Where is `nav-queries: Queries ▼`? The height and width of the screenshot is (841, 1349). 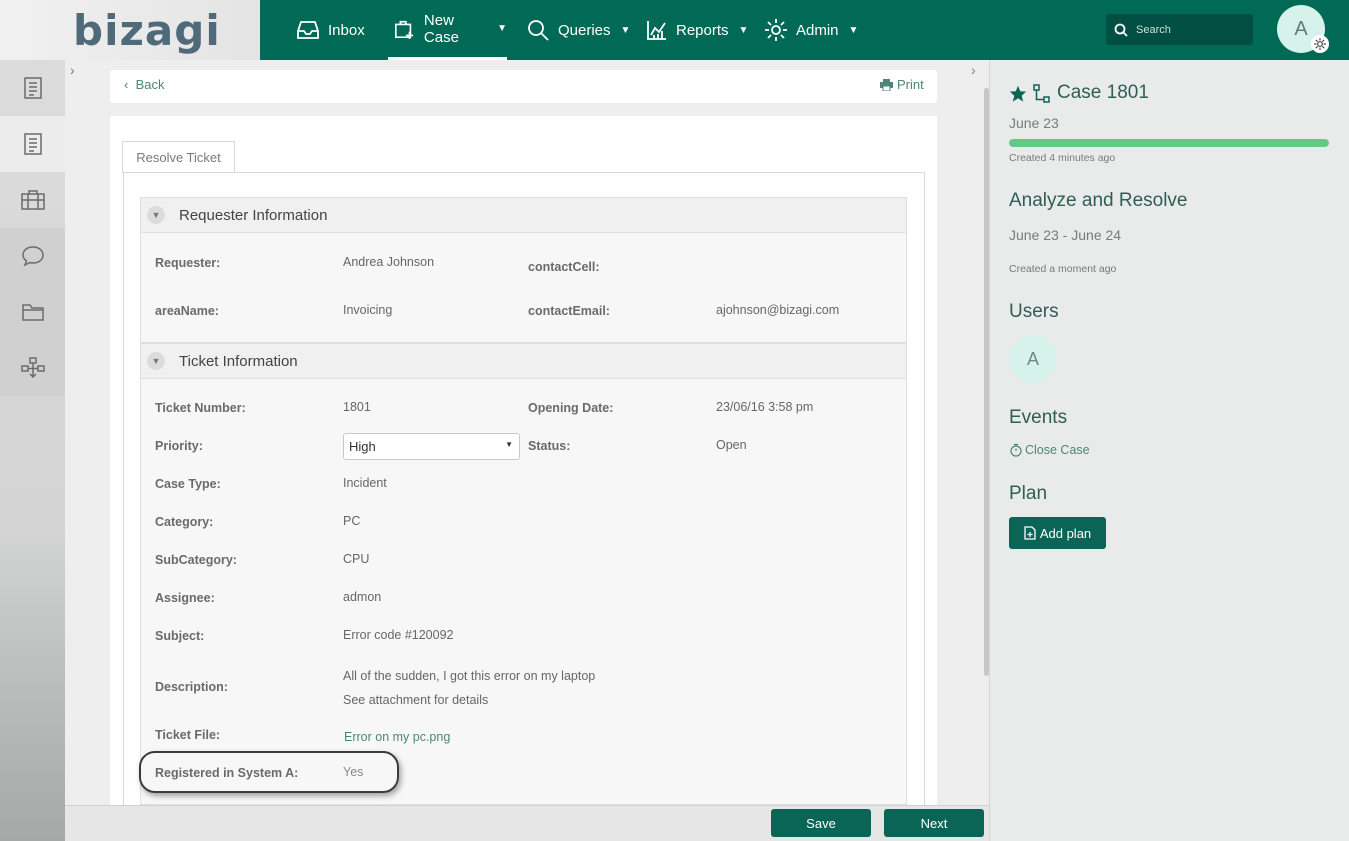
nav-queries: Queries ▼ is located at coordinates (578, 30).